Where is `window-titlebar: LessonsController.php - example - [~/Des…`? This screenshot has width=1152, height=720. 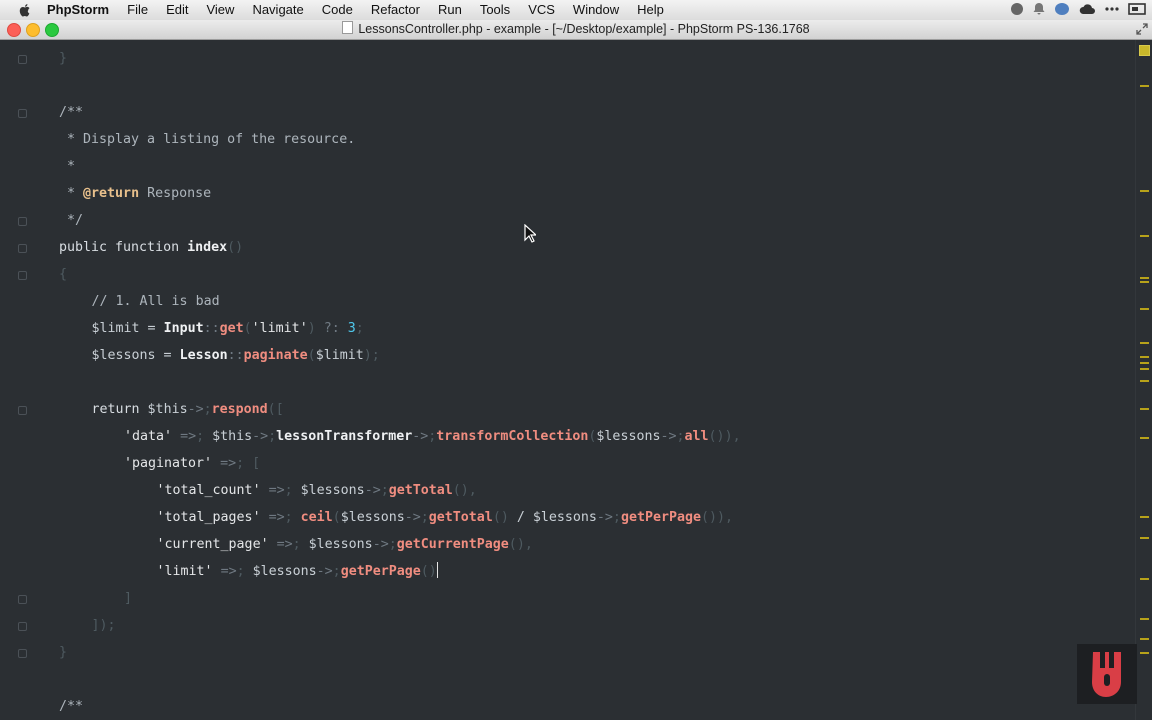
window-titlebar: LessonsController.php - example - [~/Des… is located at coordinates (576, 30).